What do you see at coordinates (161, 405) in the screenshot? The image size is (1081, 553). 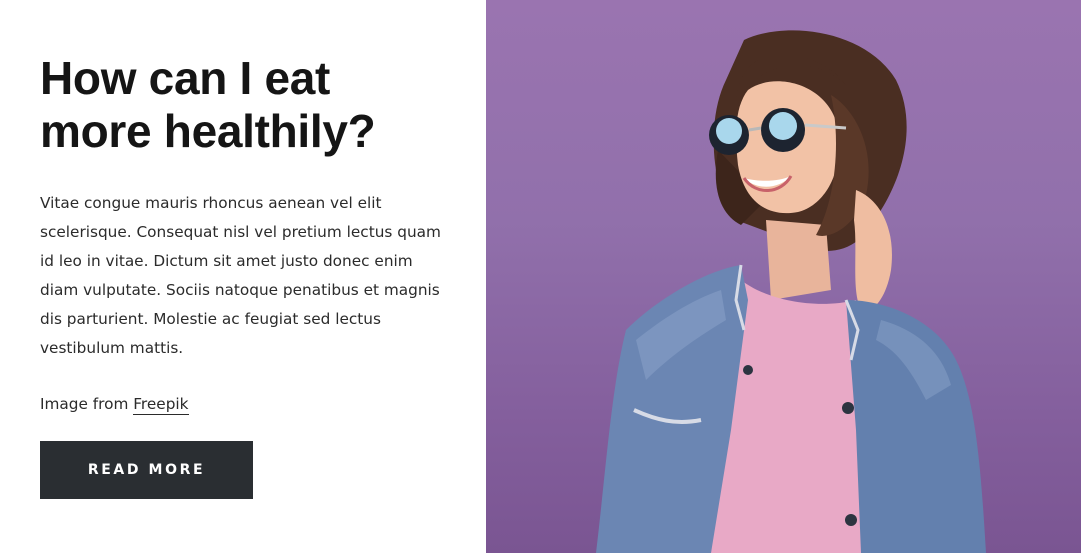 I see `freepik-link: Freepik` at bounding box center [161, 405].